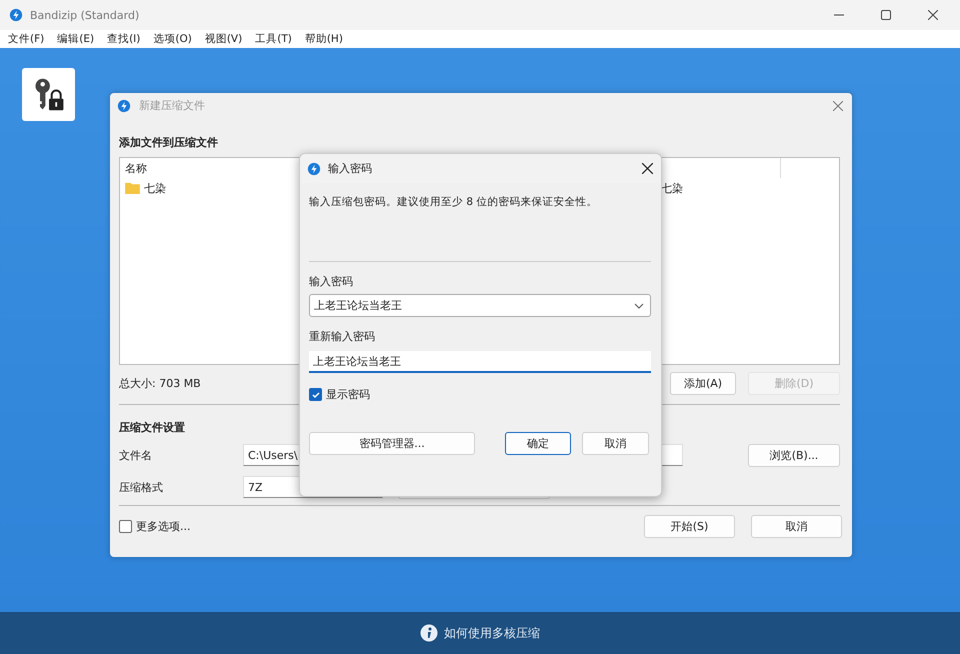 The height and width of the screenshot is (654, 960). I want to click on table-cell-text: 七染, so click(672, 188).